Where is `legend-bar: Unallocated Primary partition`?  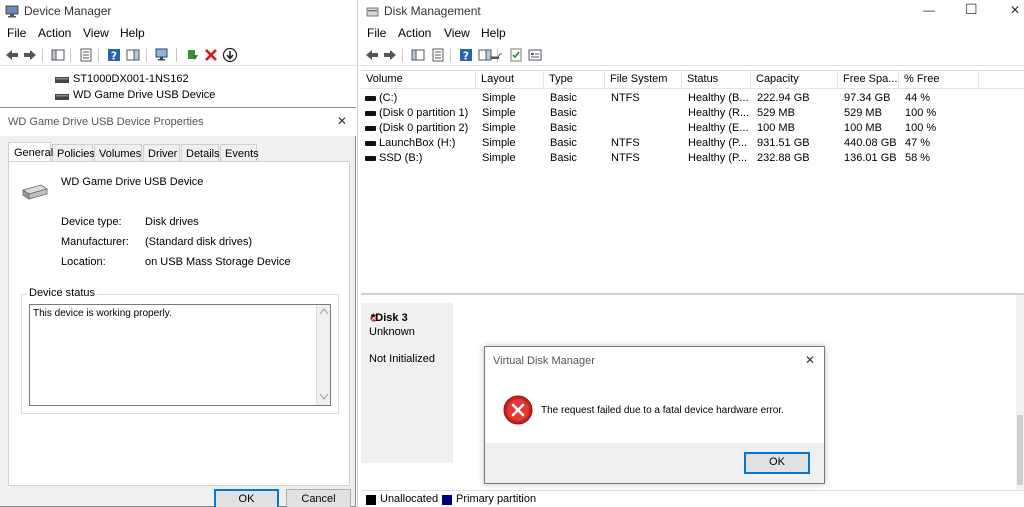
legend-bar: Unallocated Primary partition is located at coordinates (692, 498).